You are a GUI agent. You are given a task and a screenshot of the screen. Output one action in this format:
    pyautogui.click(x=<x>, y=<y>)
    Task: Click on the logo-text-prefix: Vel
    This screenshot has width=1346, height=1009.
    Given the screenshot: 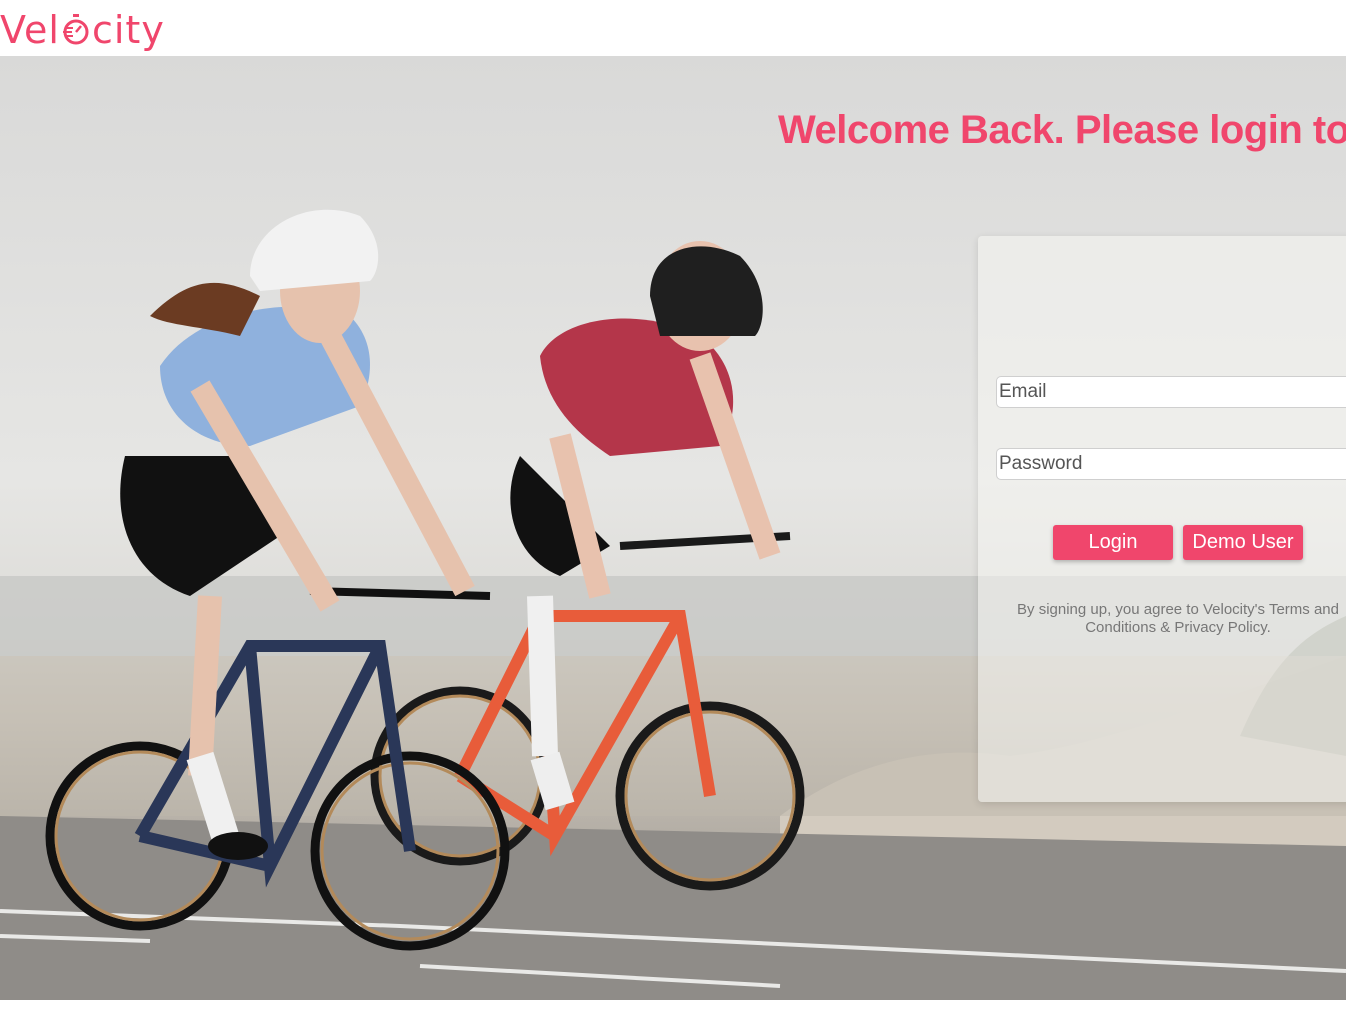 What is the action you would take?
    pyautogui.click(x=30, y=30)
    